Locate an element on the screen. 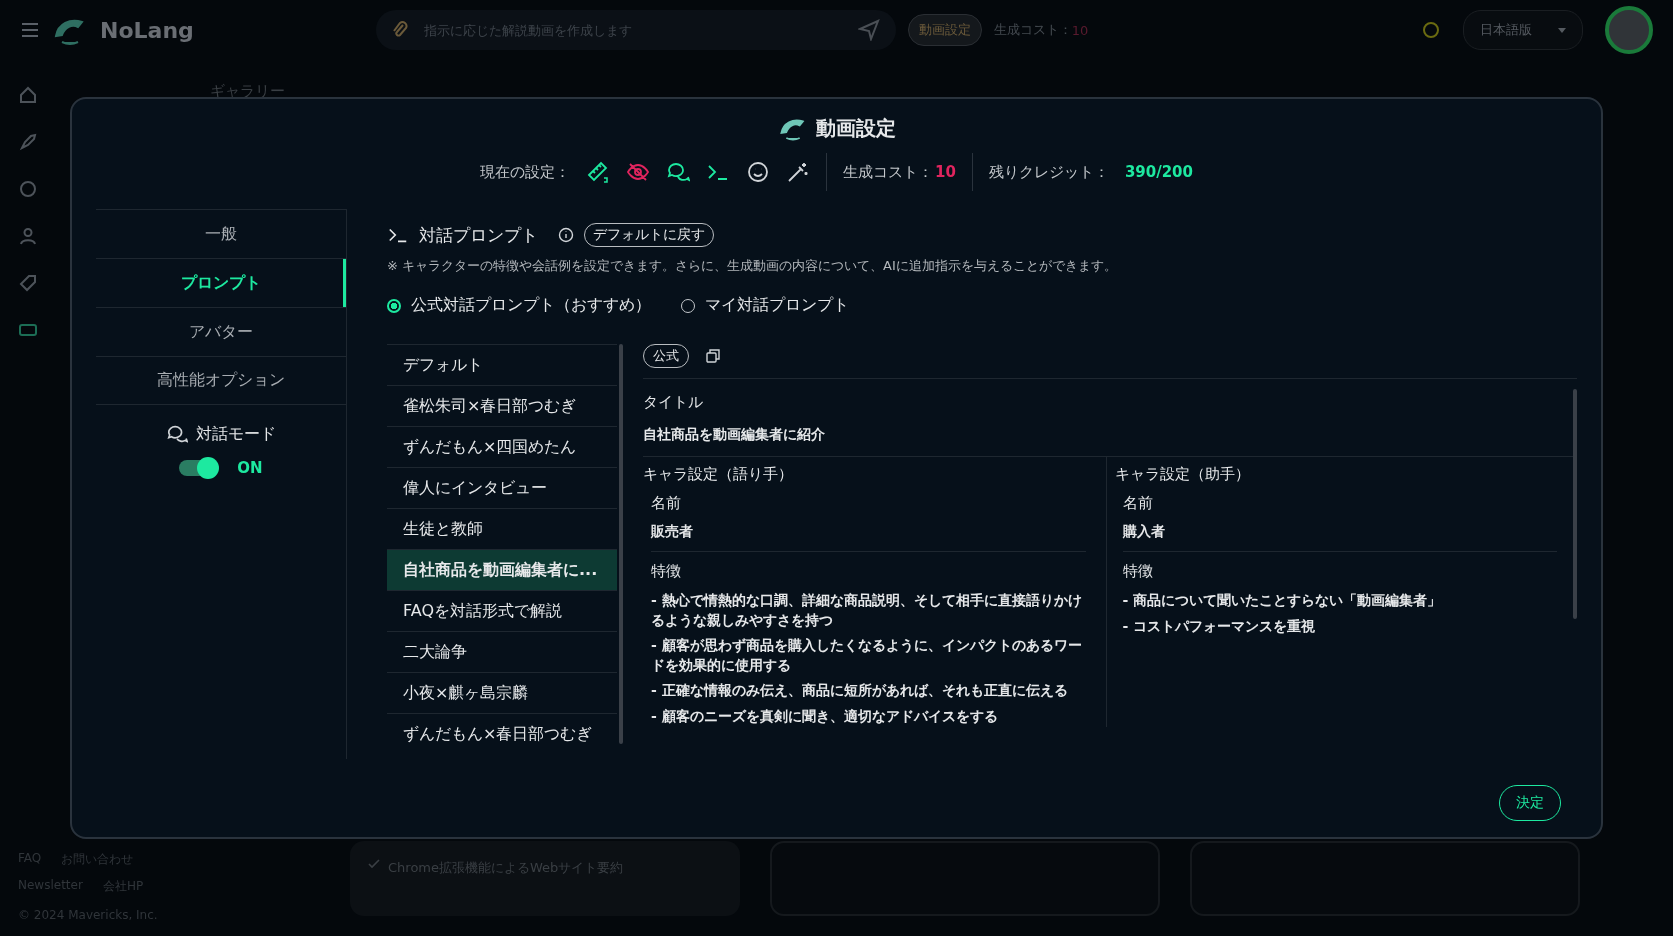 The image size is (1673, 936). menu-icon is located at coordinates (30, 30).